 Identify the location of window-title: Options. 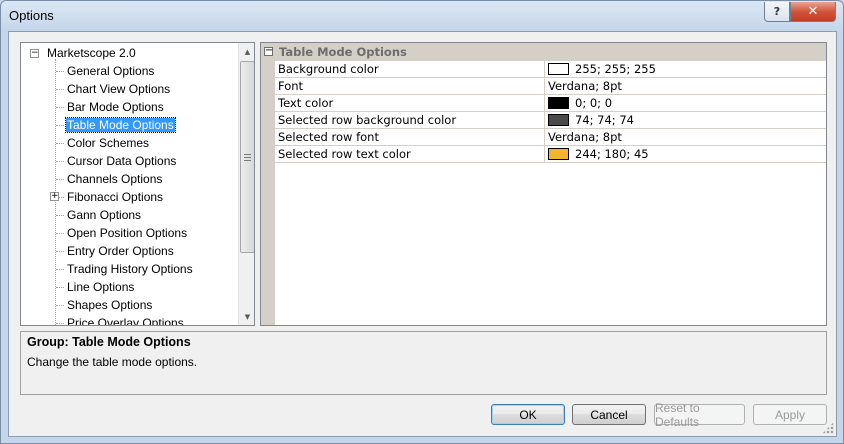
(31, 15).